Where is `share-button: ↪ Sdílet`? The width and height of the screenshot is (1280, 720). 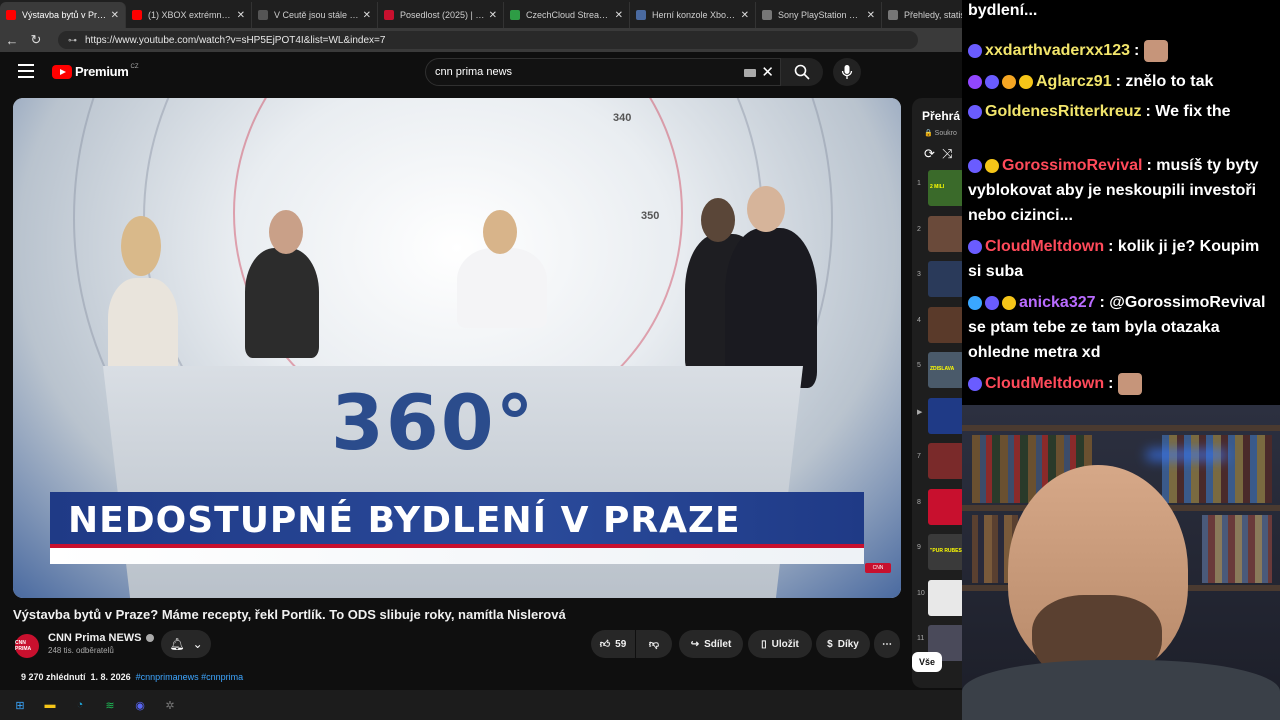
share-button: ↪ Sdílet is located at coordinates (711, 644).